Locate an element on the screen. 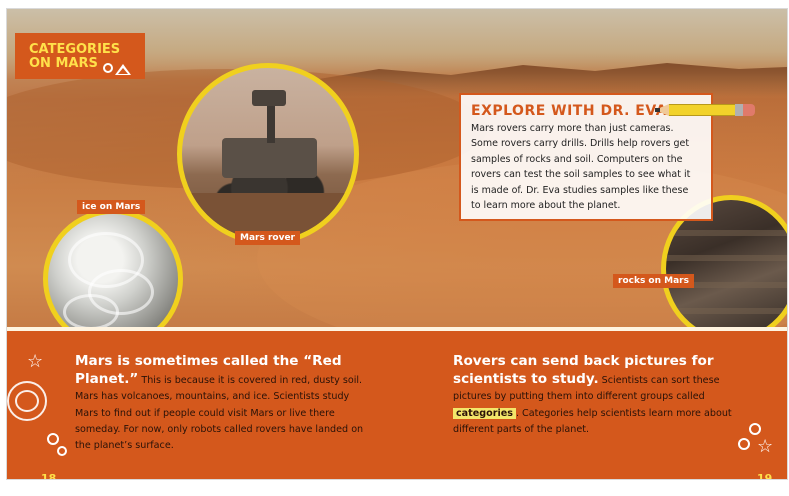 Image resolution: width=789 pixels, height=496 pixels. section-tag-line1: CATEGORIES is located at coordinates (75, 49).